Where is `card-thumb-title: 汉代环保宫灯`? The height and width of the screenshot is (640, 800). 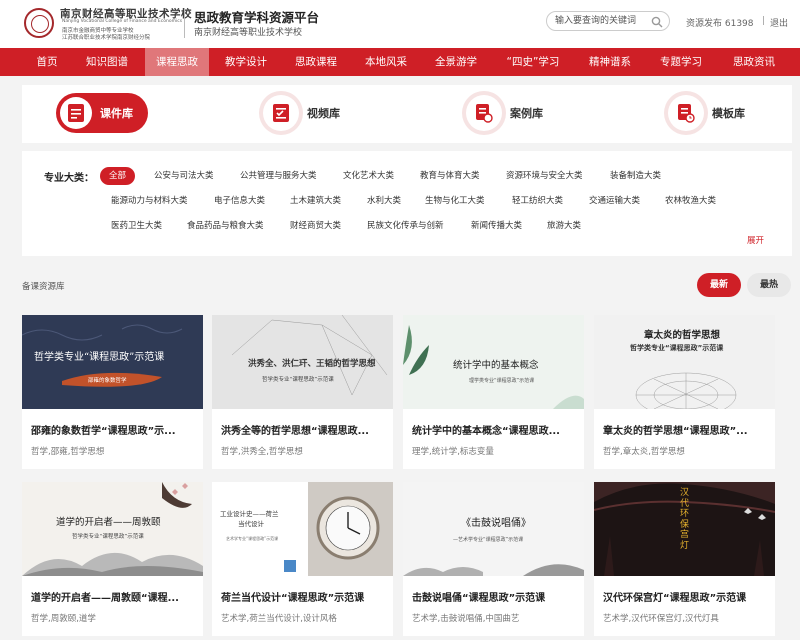
card-thumb-title: 汉代环保宫灯 is located at coordinates (685, 519).